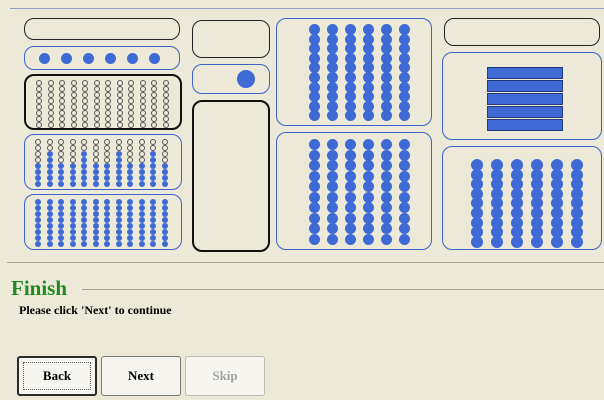 This screenshot has height=400, width=604. I want to click on stacked-bars-panel, so click(522, 96).